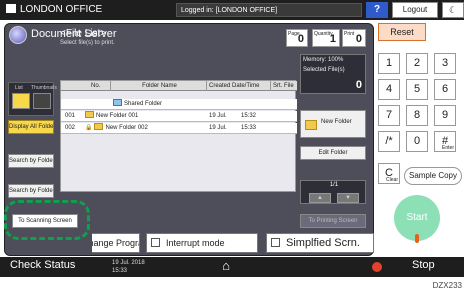 This screenshot has width=464, height=296. I want to click on shared-folder-icon, so click(117, 102).